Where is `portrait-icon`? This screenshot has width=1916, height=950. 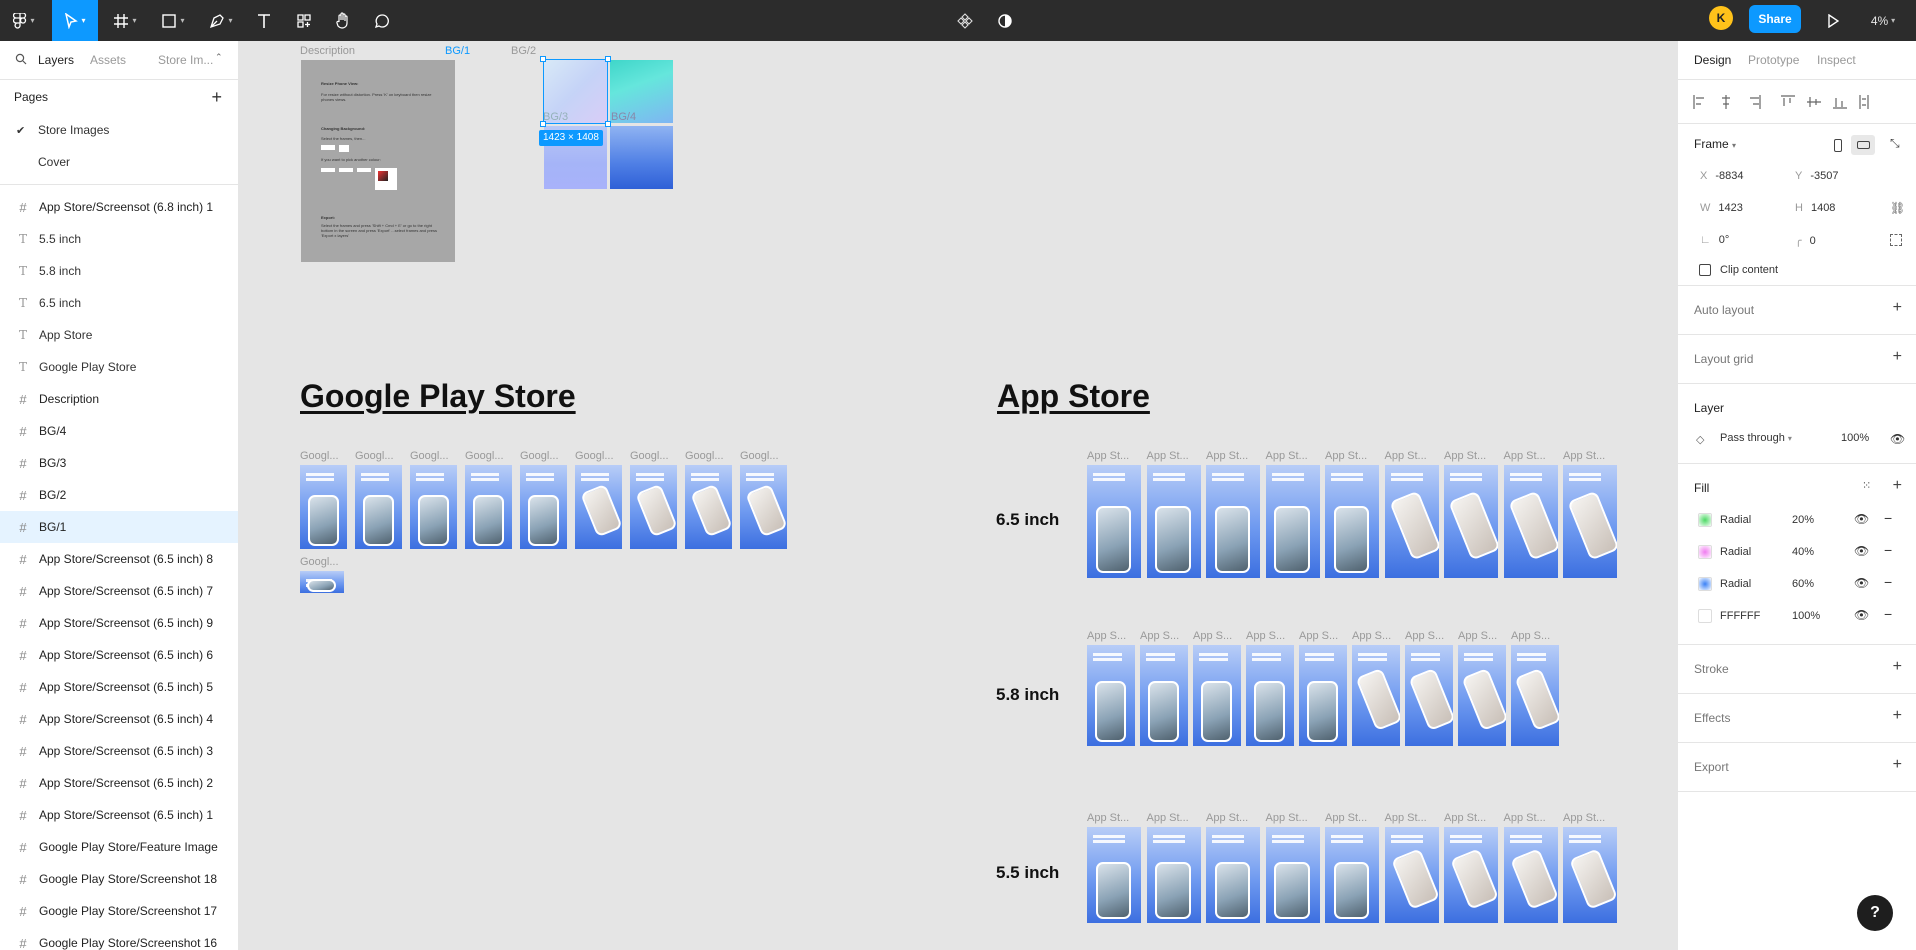
portrait-icon is located at coordinates (1838, 145).